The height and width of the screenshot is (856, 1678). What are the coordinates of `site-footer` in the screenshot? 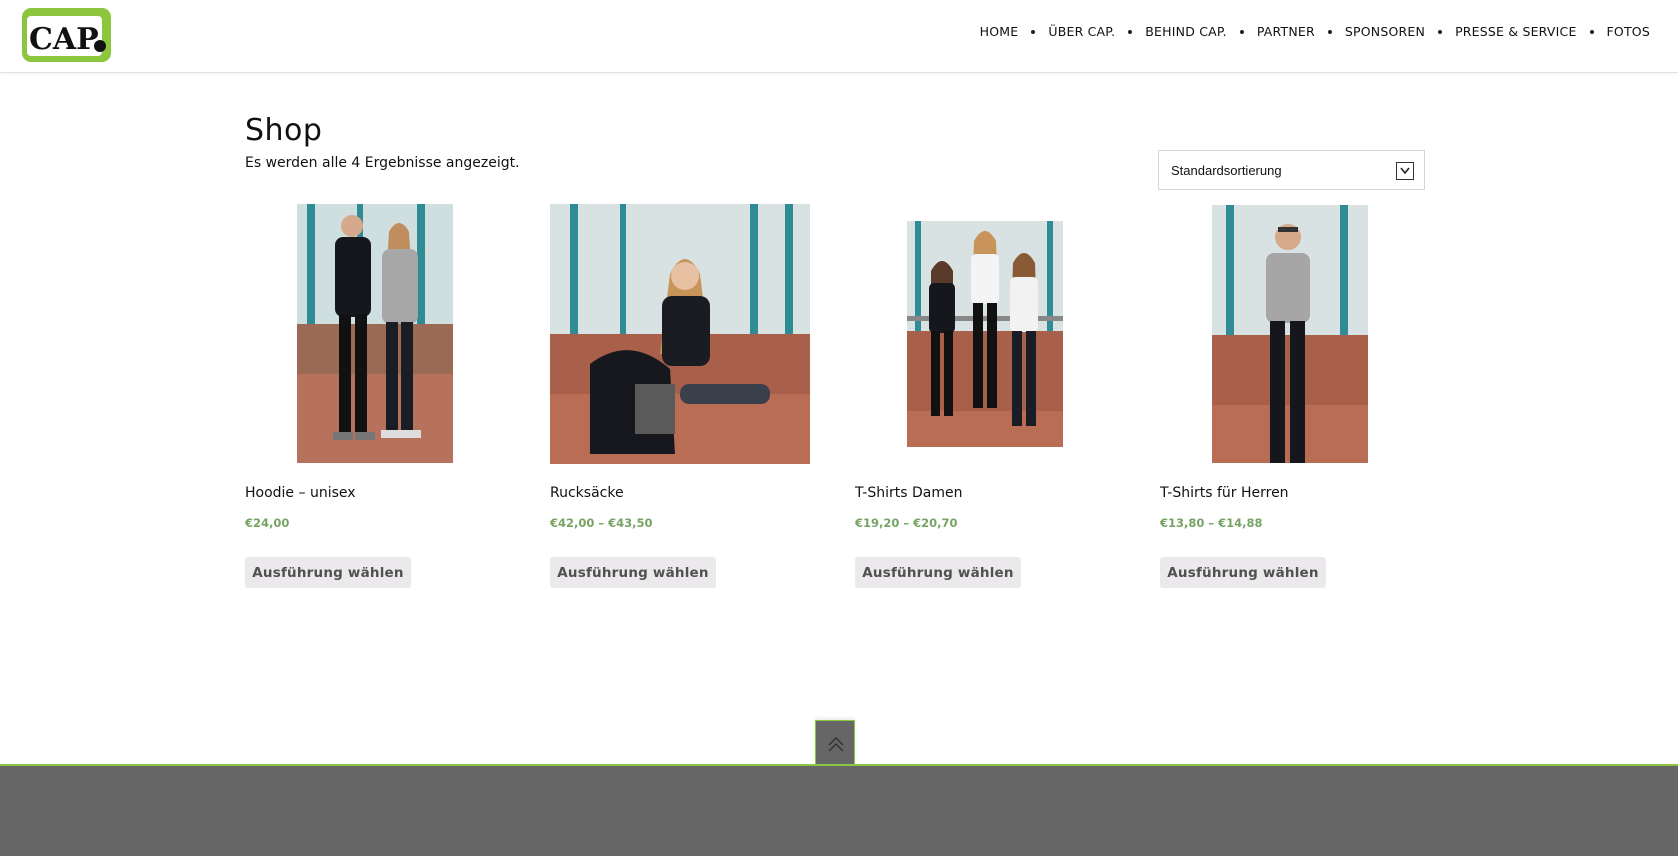 It's located at (839, 810).